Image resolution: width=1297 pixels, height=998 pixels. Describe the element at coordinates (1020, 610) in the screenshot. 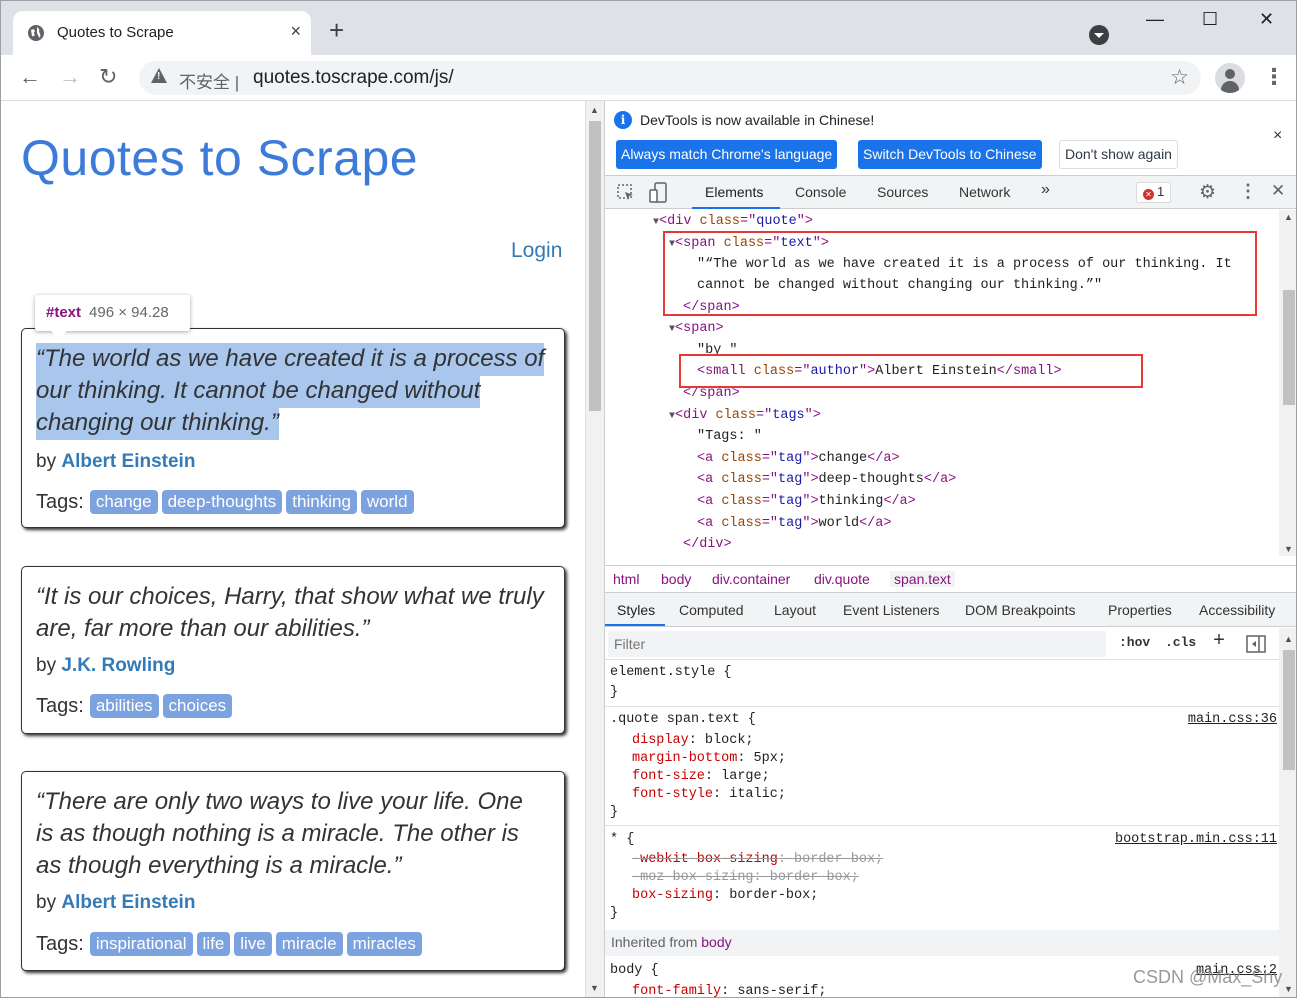

I see `tab-dom-breakpoints: DOM Breakpoints` at that location.